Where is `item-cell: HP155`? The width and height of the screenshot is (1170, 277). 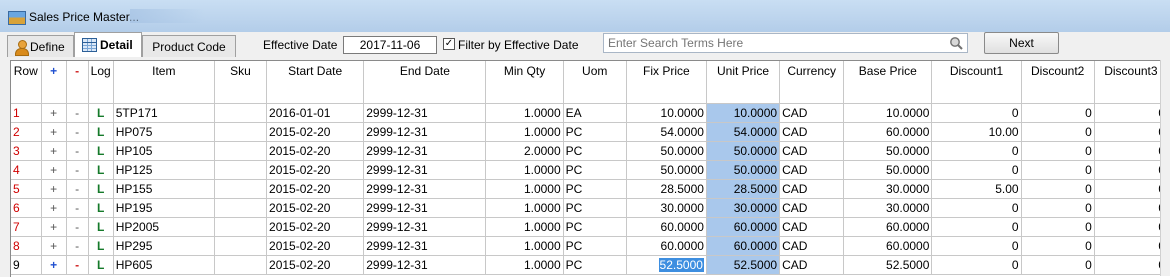 item-cell: HP155 is located at coordinates (164, 189).